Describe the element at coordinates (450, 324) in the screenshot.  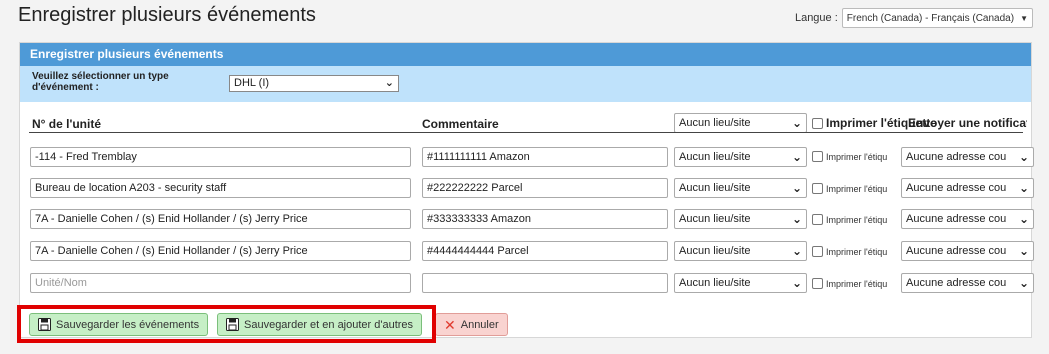
I see `close-icon: ✕` at that location.